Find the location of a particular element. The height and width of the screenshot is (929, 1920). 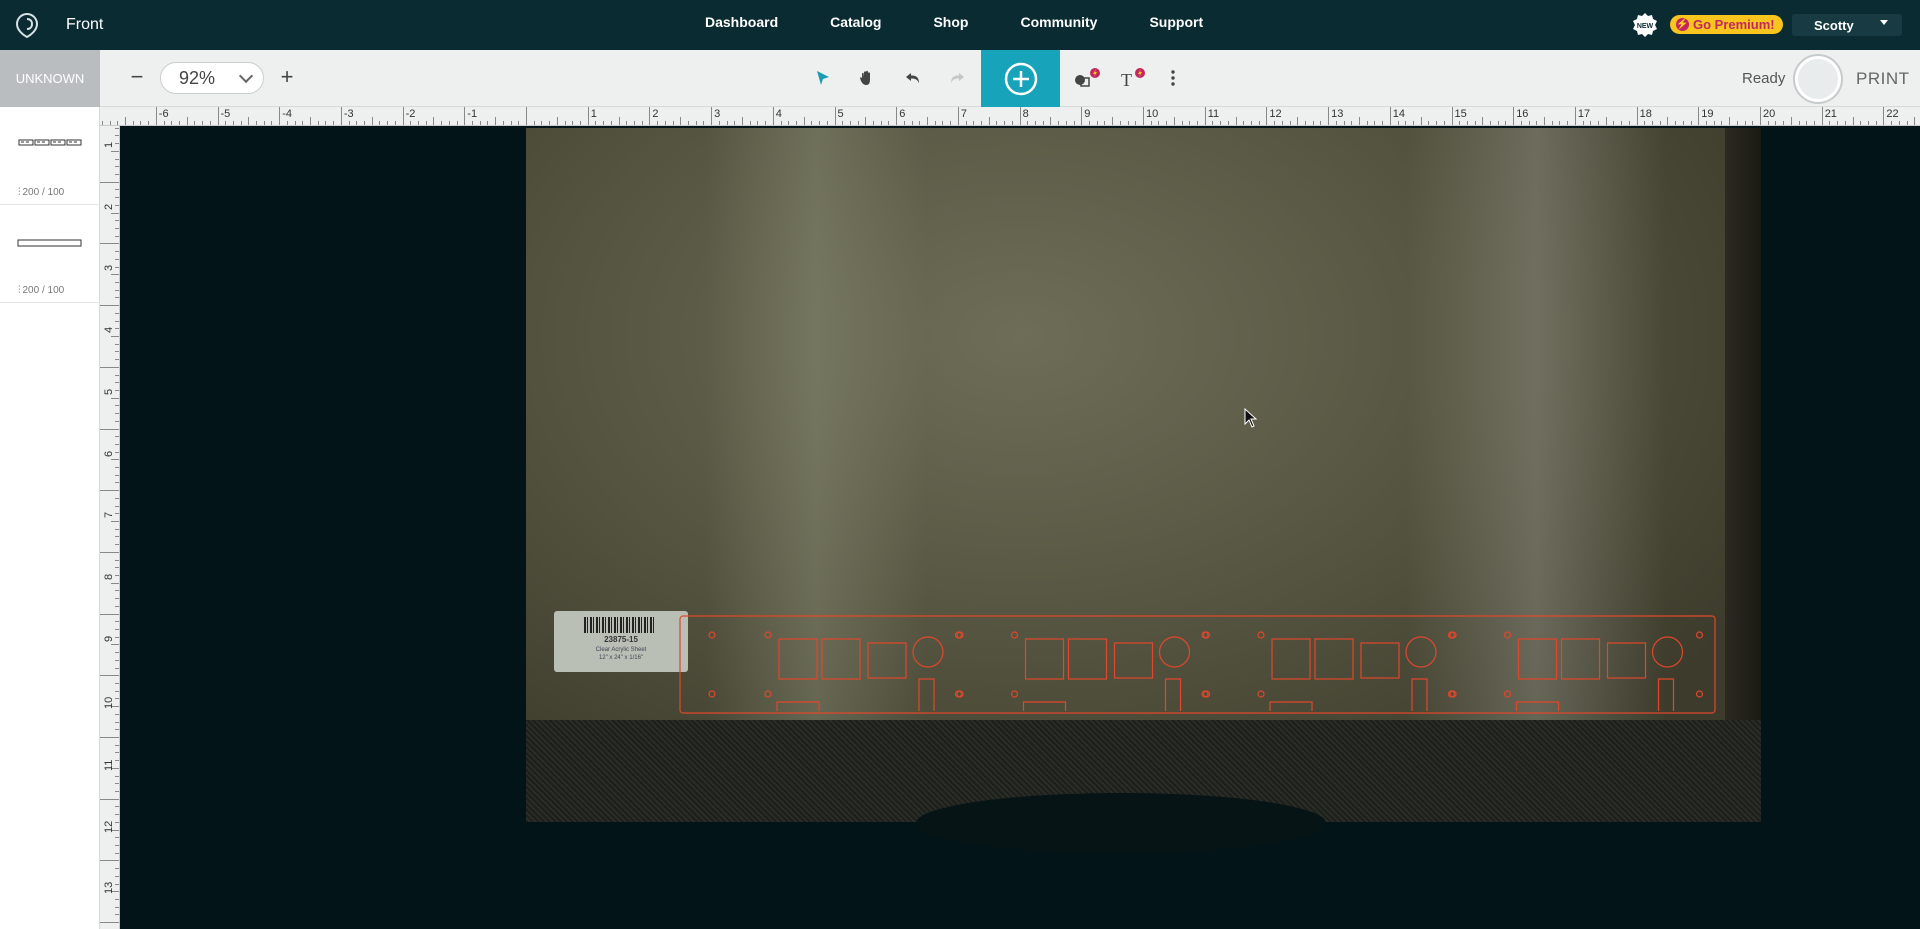

user-menu: Scotty is located at coordinates (1847, 25).